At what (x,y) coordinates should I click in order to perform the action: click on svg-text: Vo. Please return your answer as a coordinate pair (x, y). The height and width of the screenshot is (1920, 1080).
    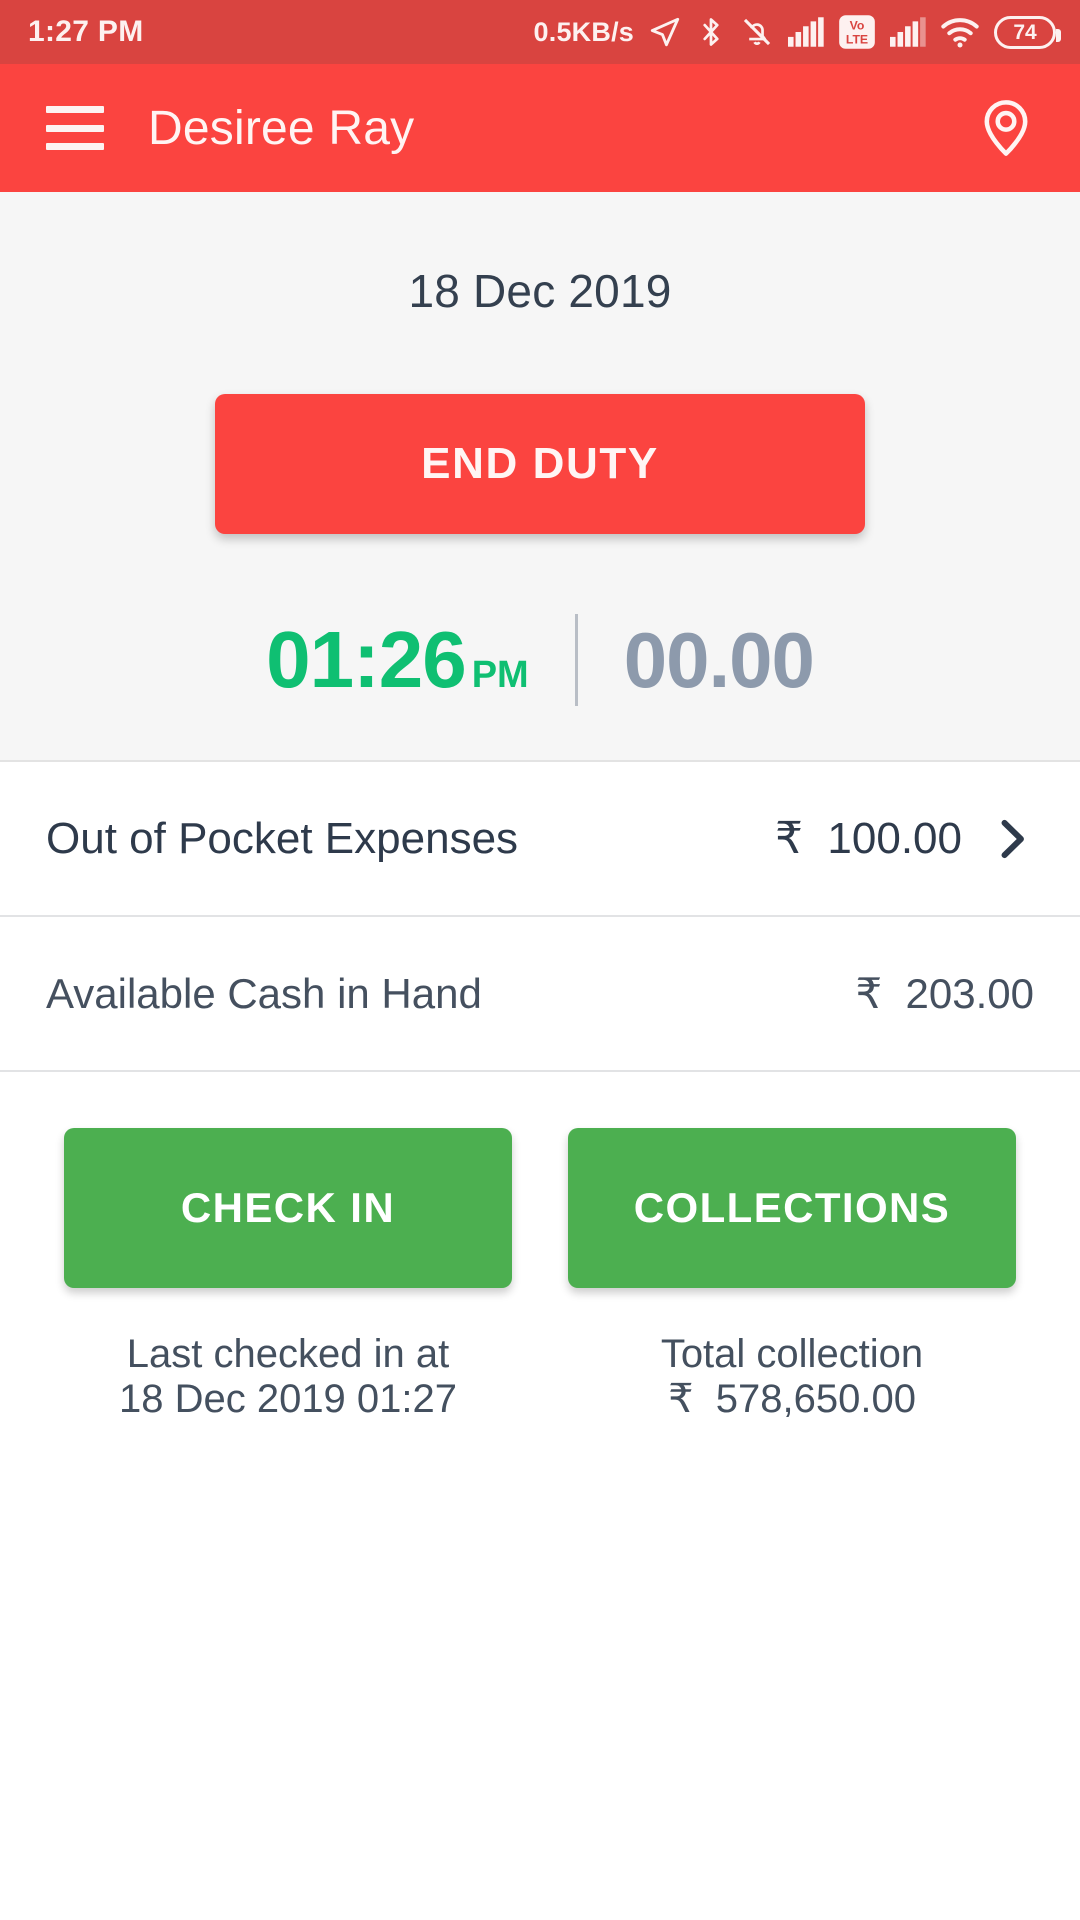
    Looking at the image, I should click on (857, 26).